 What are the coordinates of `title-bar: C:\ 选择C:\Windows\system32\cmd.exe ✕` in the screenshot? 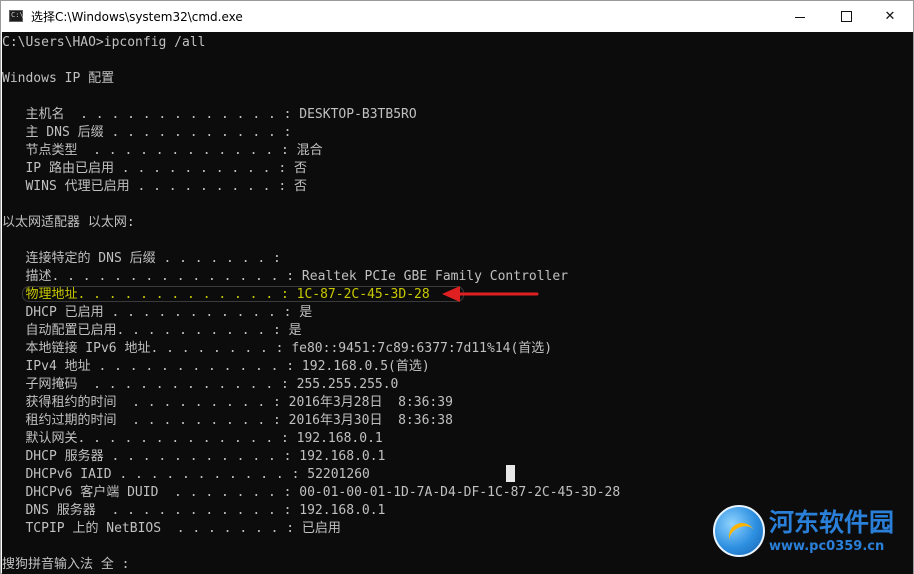 It's located at (457, 16).